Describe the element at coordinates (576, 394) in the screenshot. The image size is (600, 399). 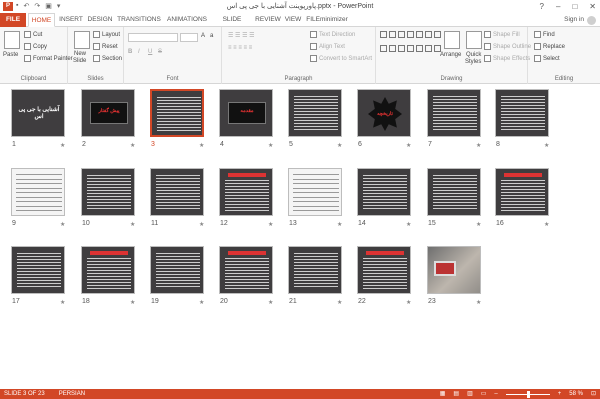
I see `zoom-level: 58 %` at that location.